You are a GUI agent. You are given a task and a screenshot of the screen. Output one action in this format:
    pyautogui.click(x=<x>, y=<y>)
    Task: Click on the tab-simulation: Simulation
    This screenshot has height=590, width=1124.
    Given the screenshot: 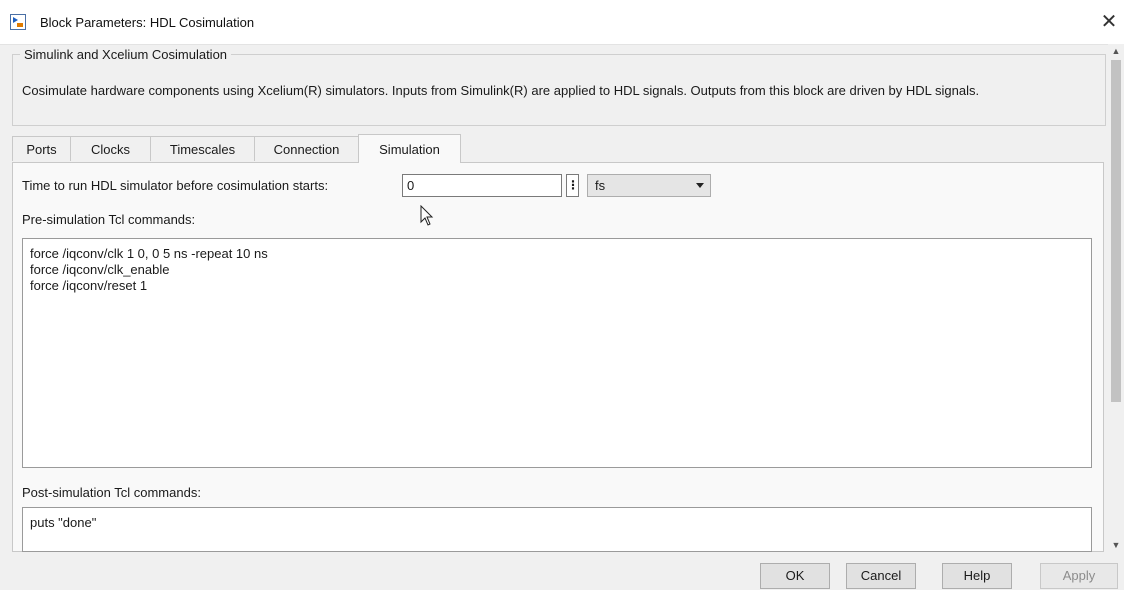 What is the action you would take?
    pyautogui.click(x=409, y=148)
    